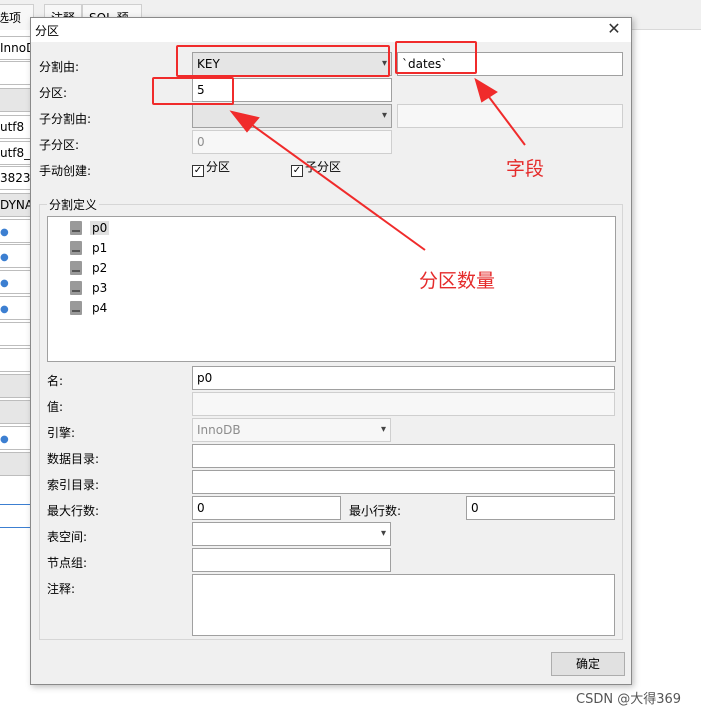  I want to click on annotation-count-text: 分区数量, so click(457, 281).